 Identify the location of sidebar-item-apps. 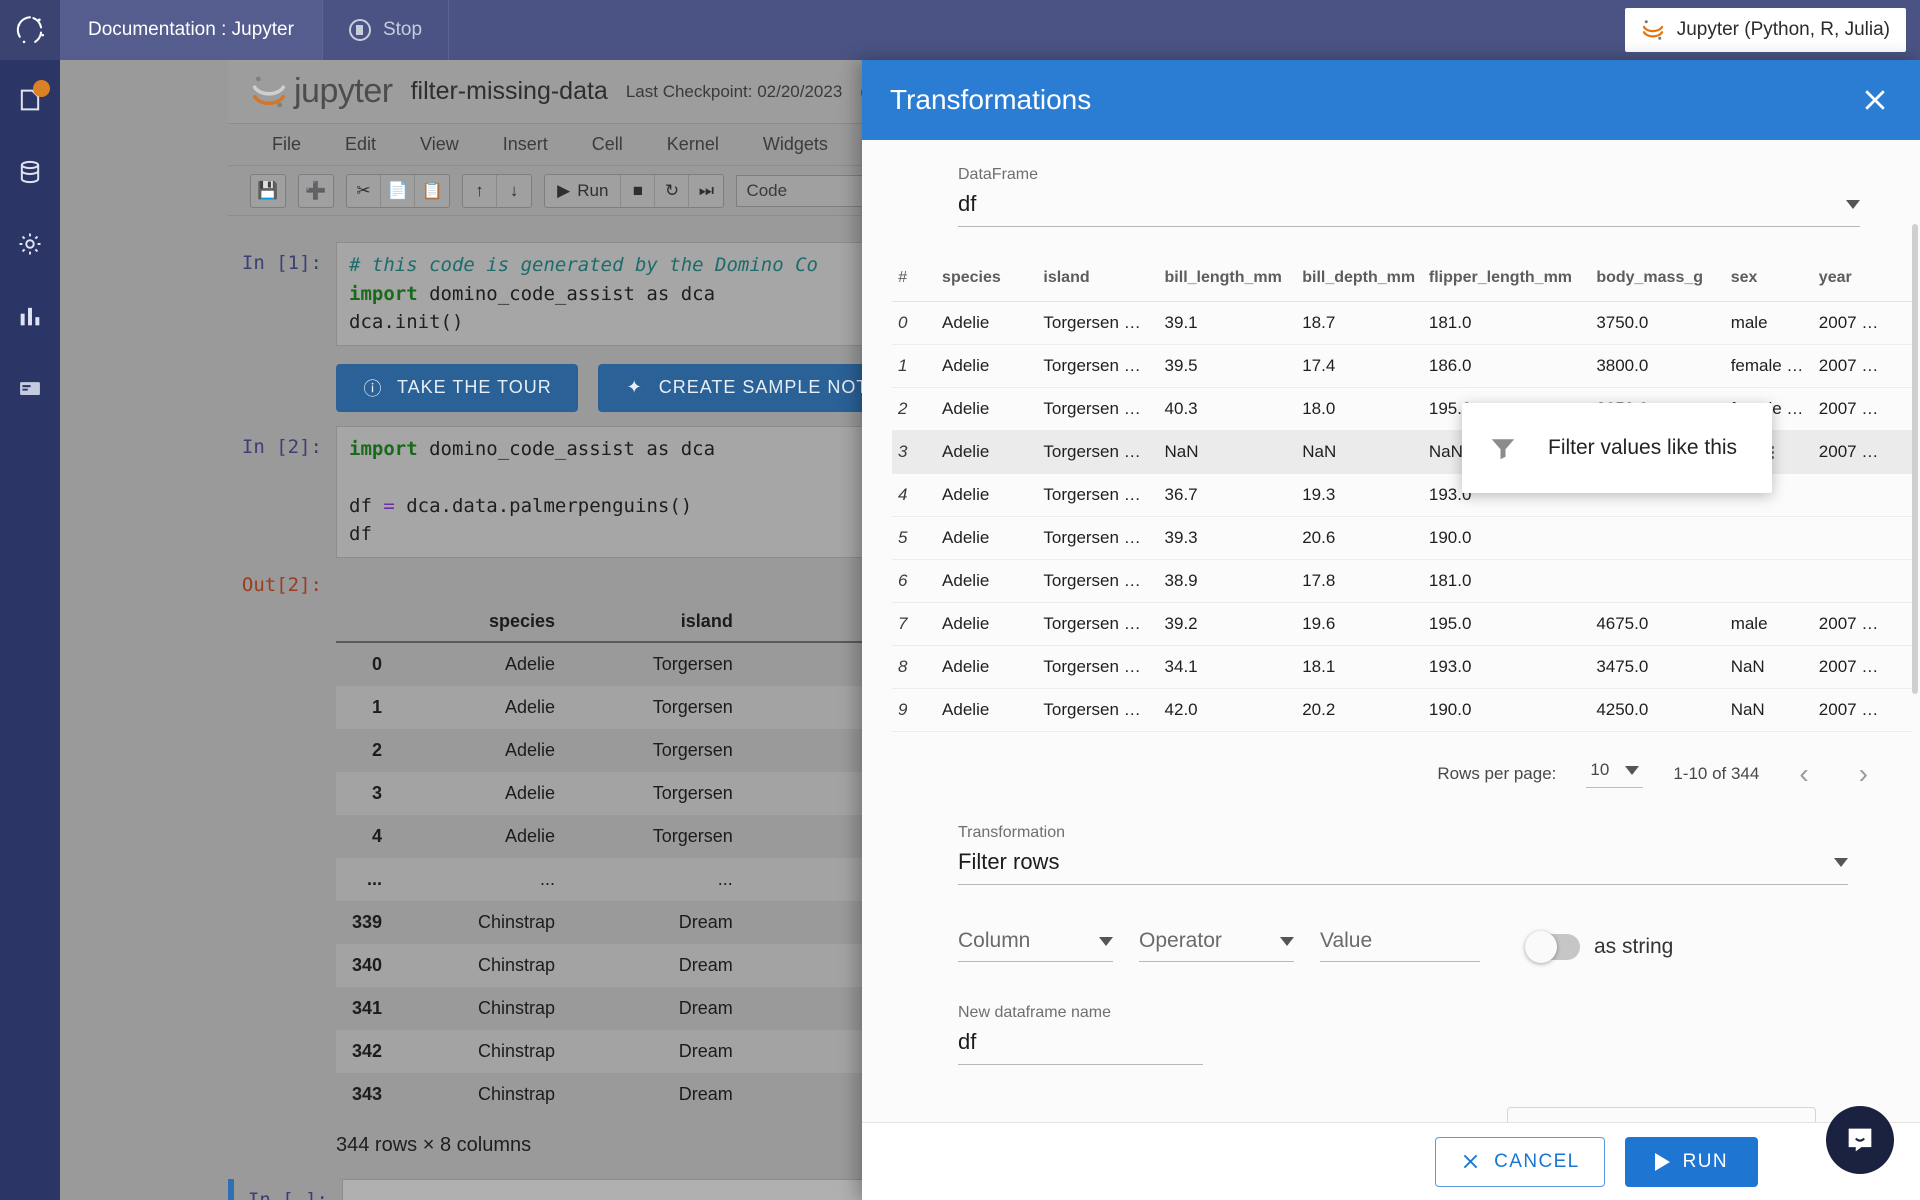
(30, 388).